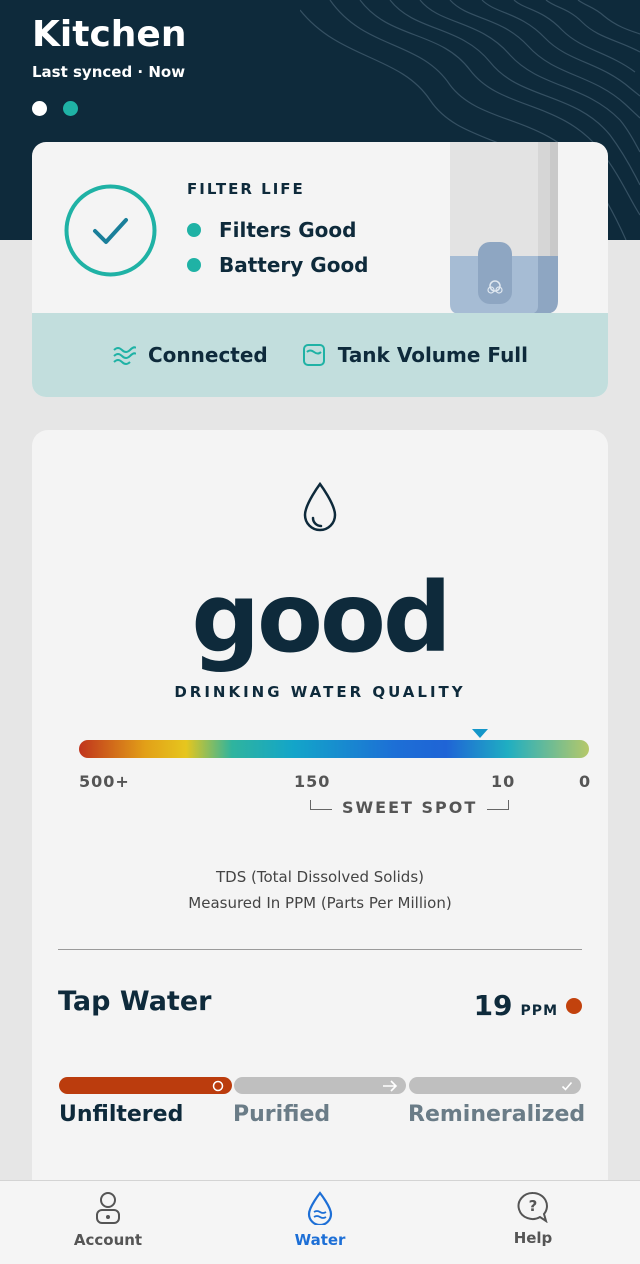  What do you see at coordinates (294, 265) in the screenshot?
I see `battery-status-label: Battery Good` at bounding box center [294, 265].